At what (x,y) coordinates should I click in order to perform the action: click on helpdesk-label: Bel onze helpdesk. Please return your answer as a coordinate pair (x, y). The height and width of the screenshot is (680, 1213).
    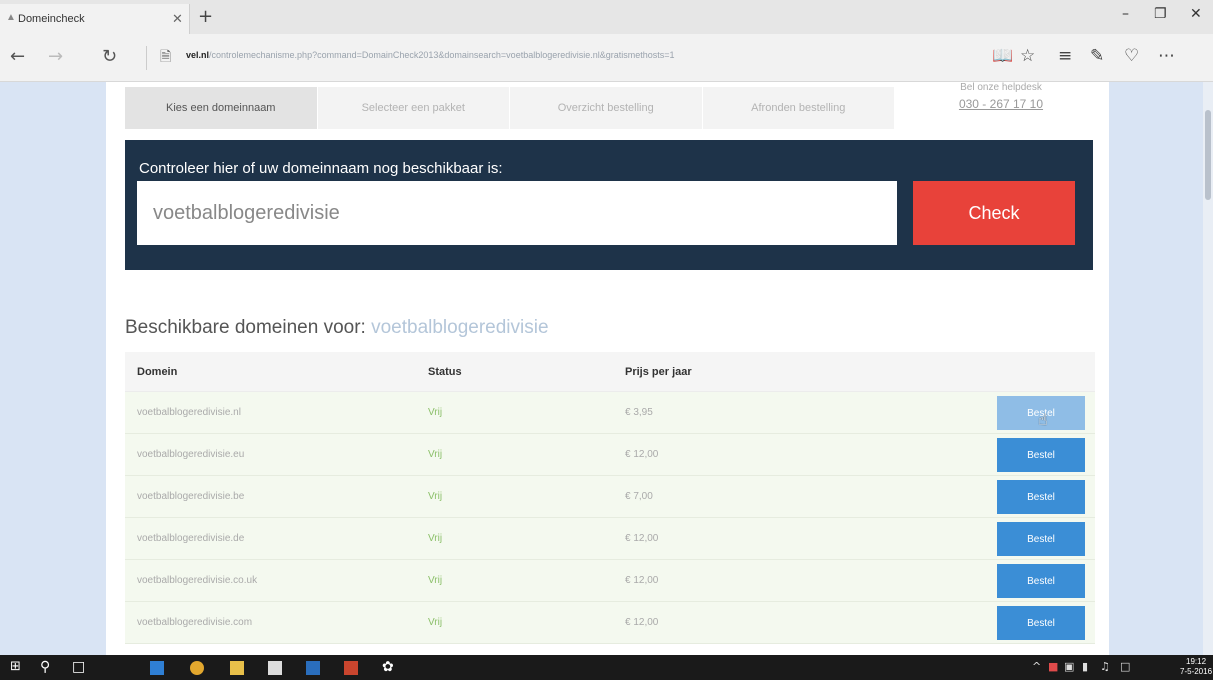
    Looking at the image, I should click on (1001, 87).